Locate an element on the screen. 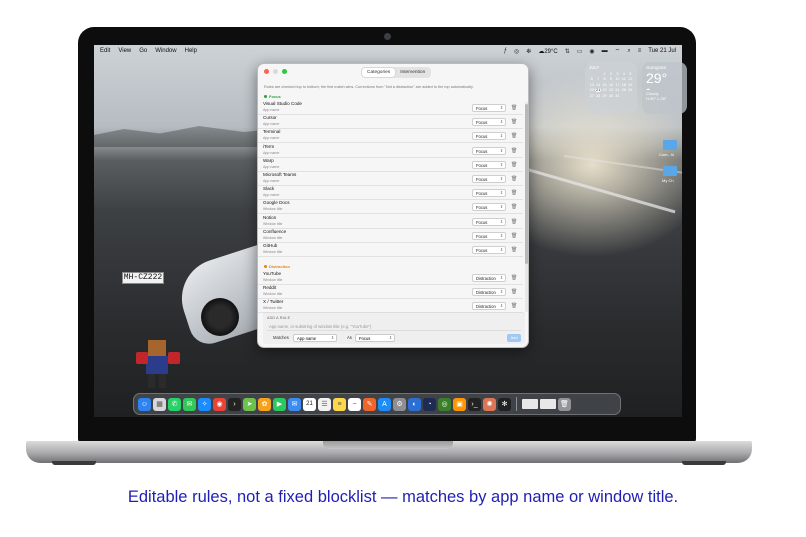  minimize-button is located at coordinates (275, 71).